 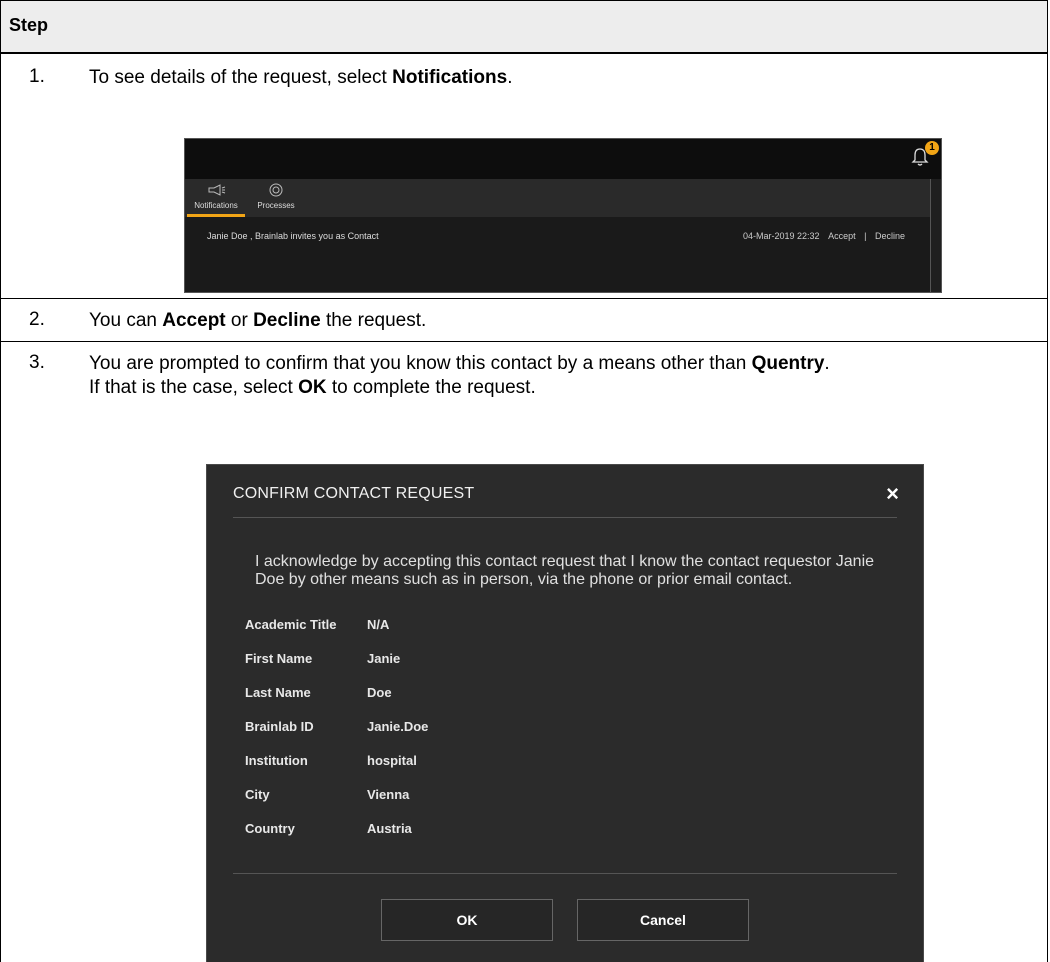 What do you see at coordinates (842, 236) in the screenshot?
I see `accept-link: Accept` at bounding box center [842, 236].